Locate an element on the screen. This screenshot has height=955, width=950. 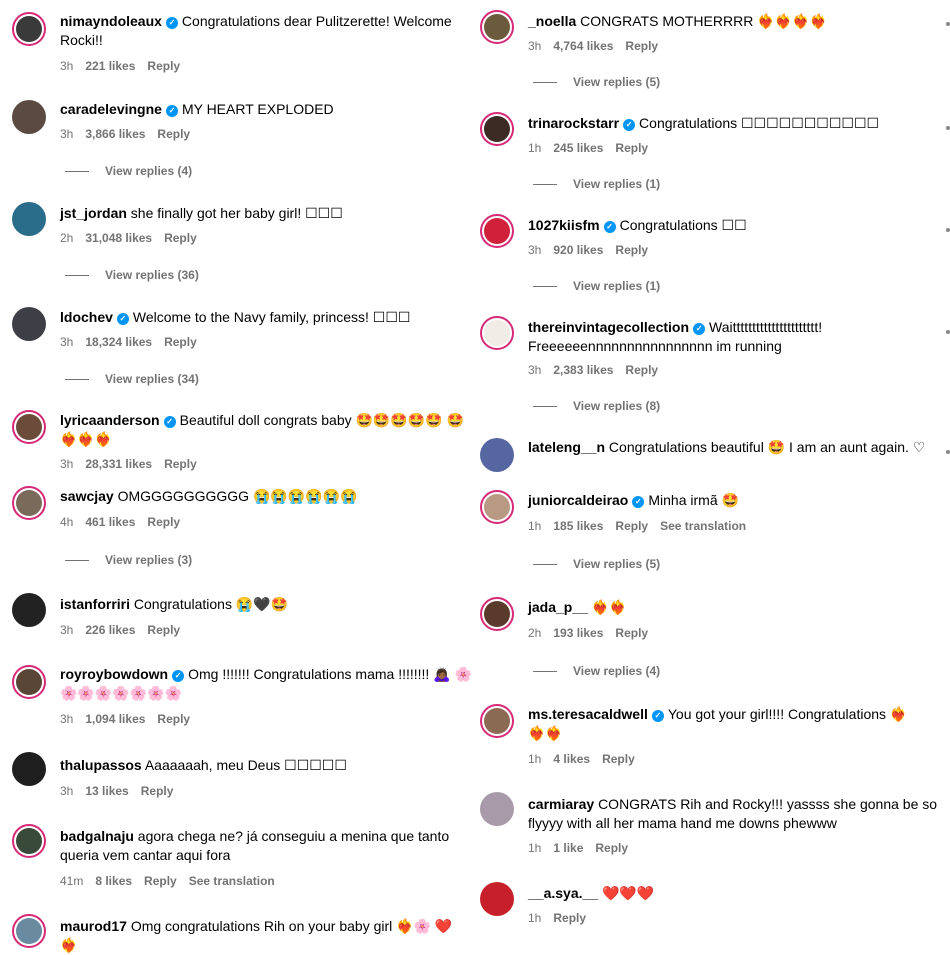
username-link: thalupassos is located at coordinates (101, 765).